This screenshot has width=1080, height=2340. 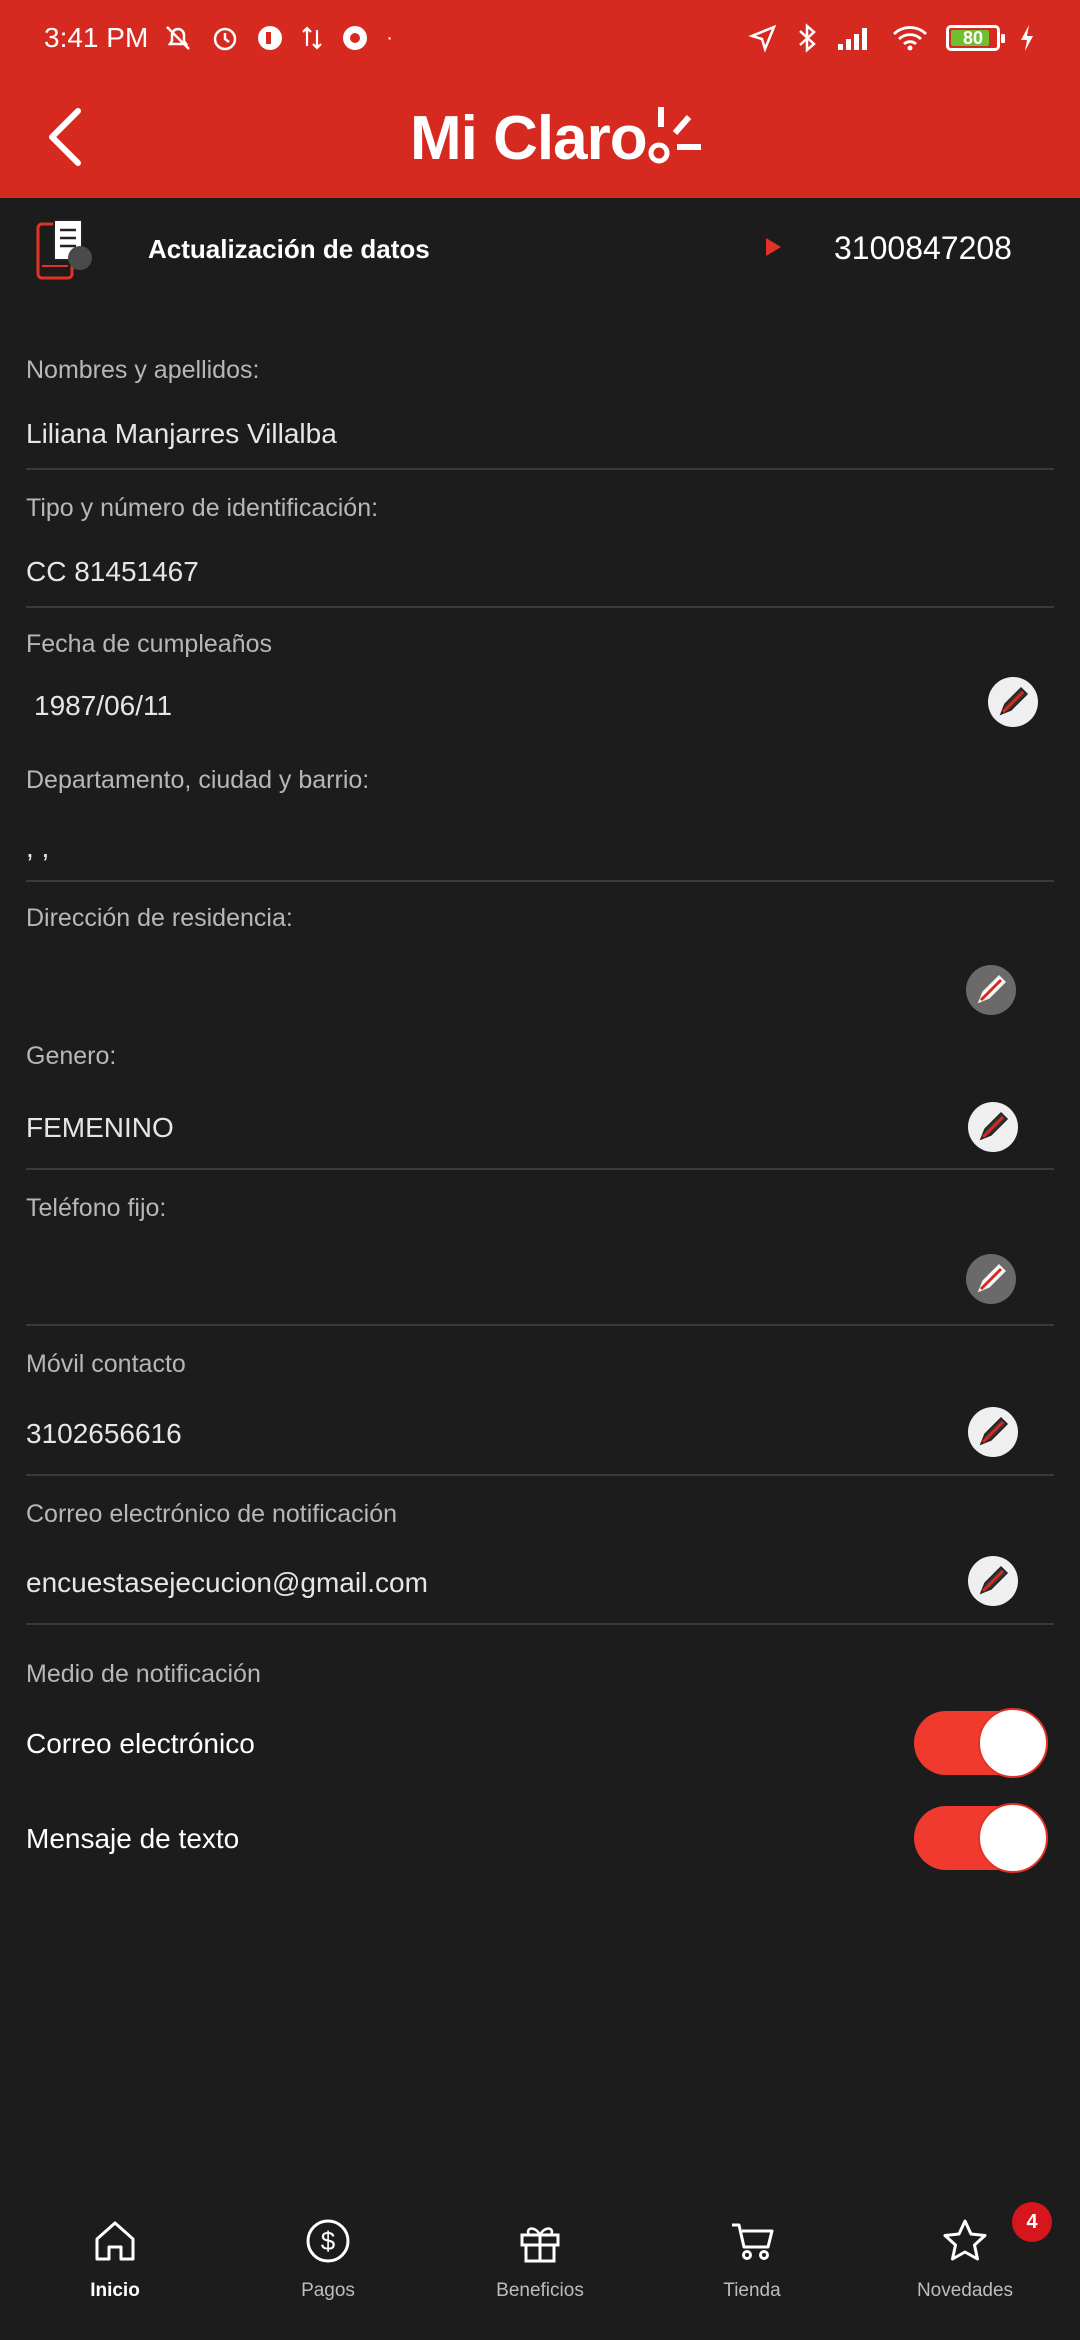 I want to click on status-time: 3:41 PM, so click(x=96, y=37).